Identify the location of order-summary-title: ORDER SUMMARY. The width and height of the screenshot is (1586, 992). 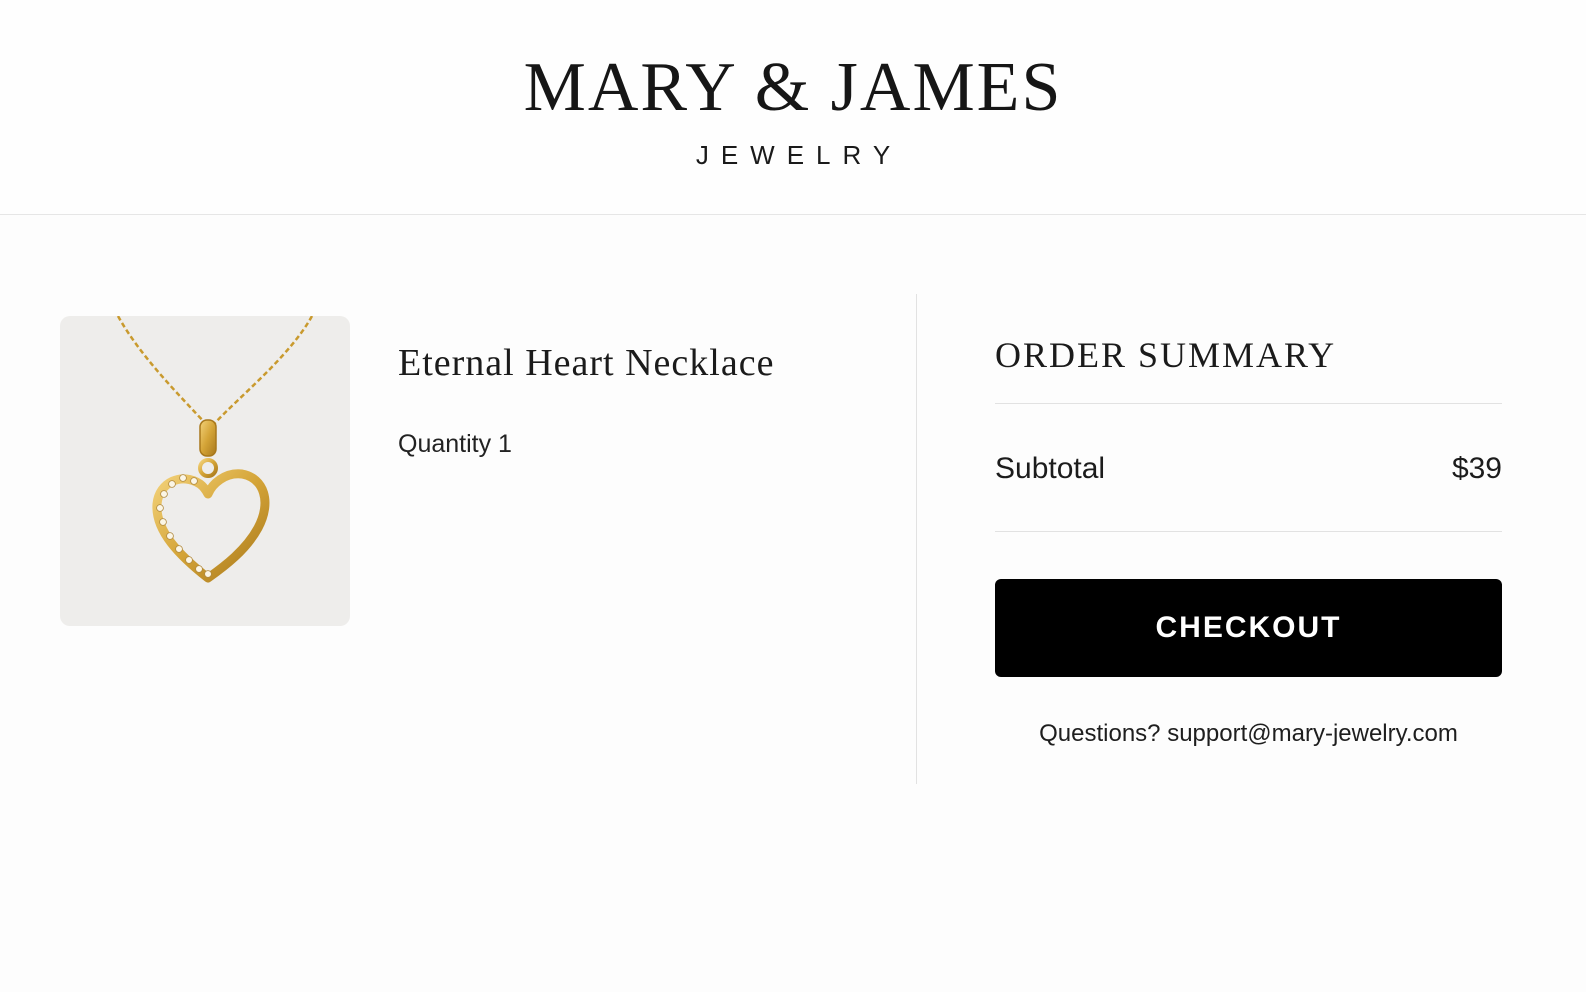
(1166, 355).